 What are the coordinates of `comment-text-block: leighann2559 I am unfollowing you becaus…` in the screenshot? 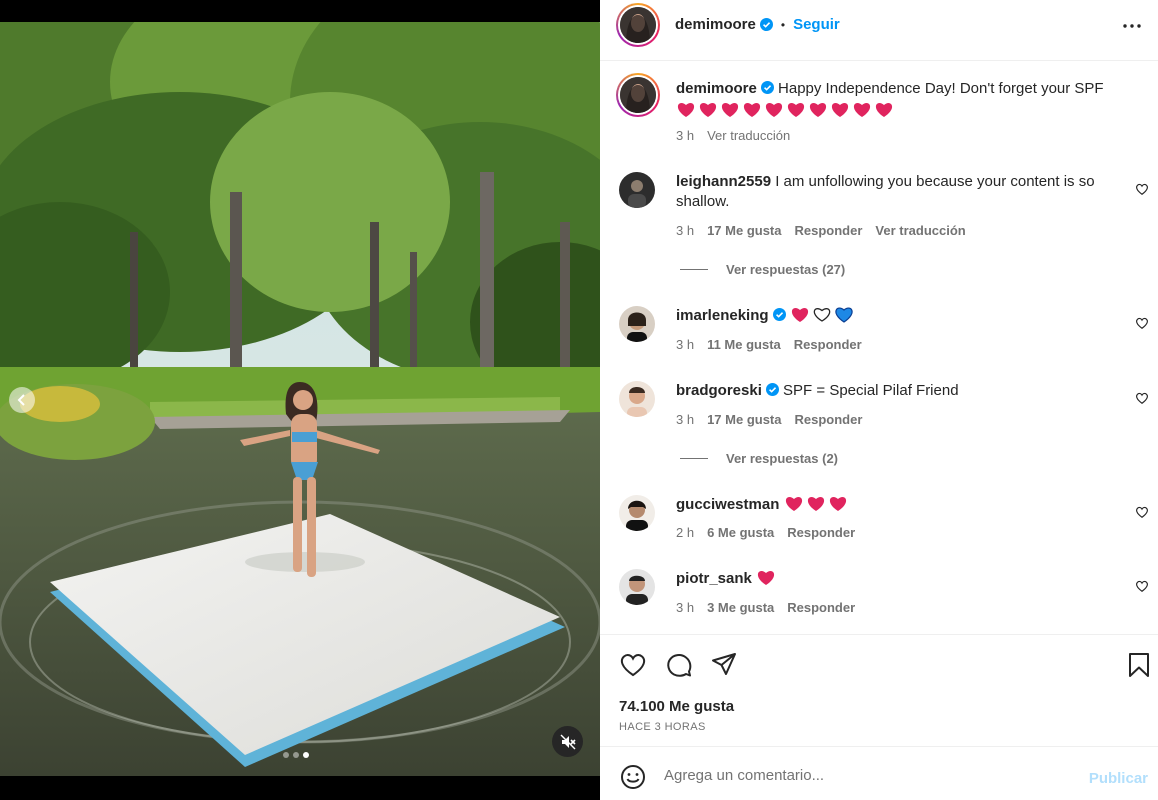 It's located at (906, 192).